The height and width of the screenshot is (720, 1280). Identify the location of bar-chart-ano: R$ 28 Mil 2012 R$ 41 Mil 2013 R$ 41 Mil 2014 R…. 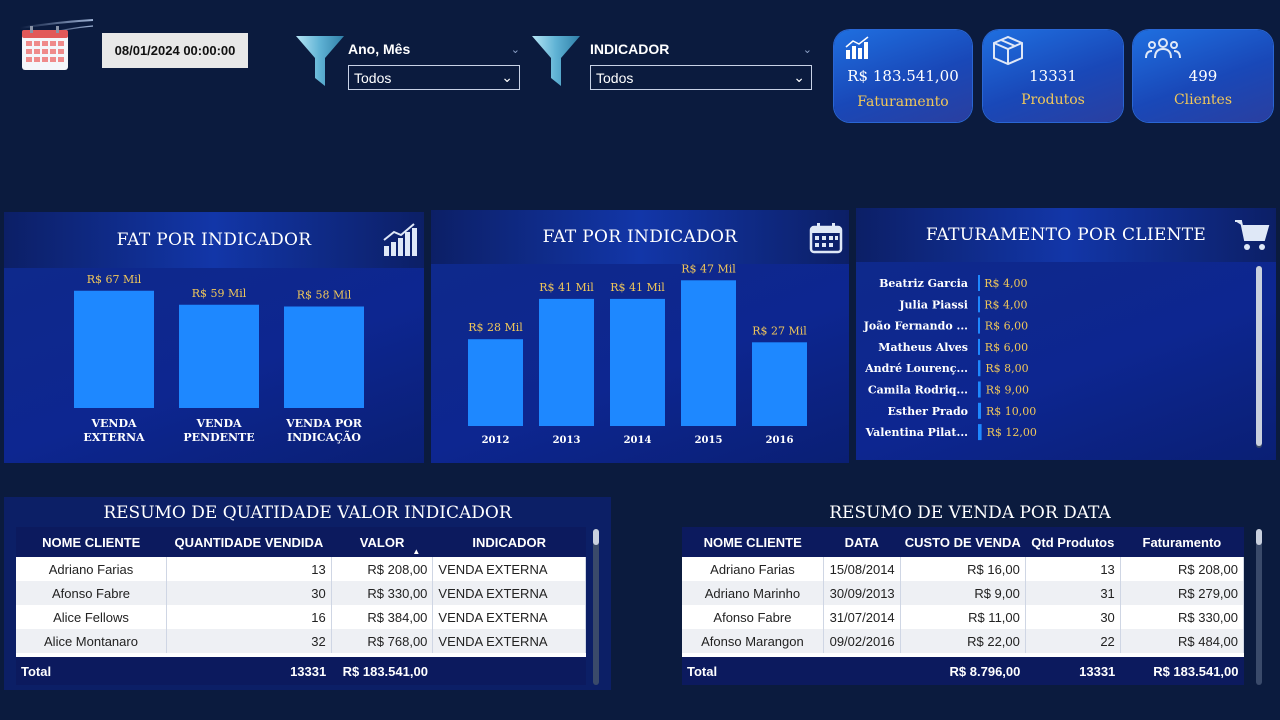
(637, 355).